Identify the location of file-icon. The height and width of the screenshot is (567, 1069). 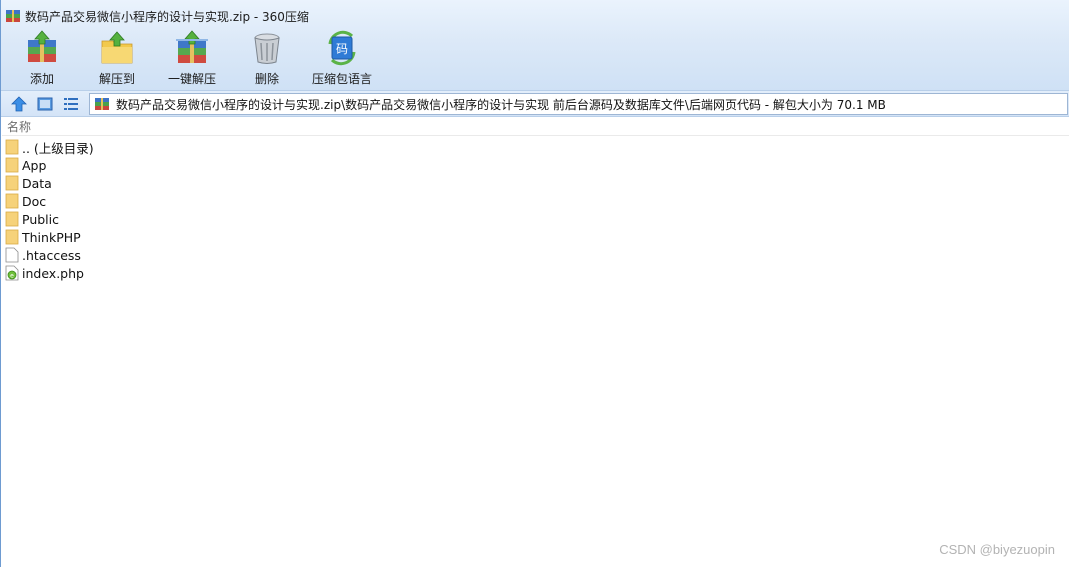
(12, 255).